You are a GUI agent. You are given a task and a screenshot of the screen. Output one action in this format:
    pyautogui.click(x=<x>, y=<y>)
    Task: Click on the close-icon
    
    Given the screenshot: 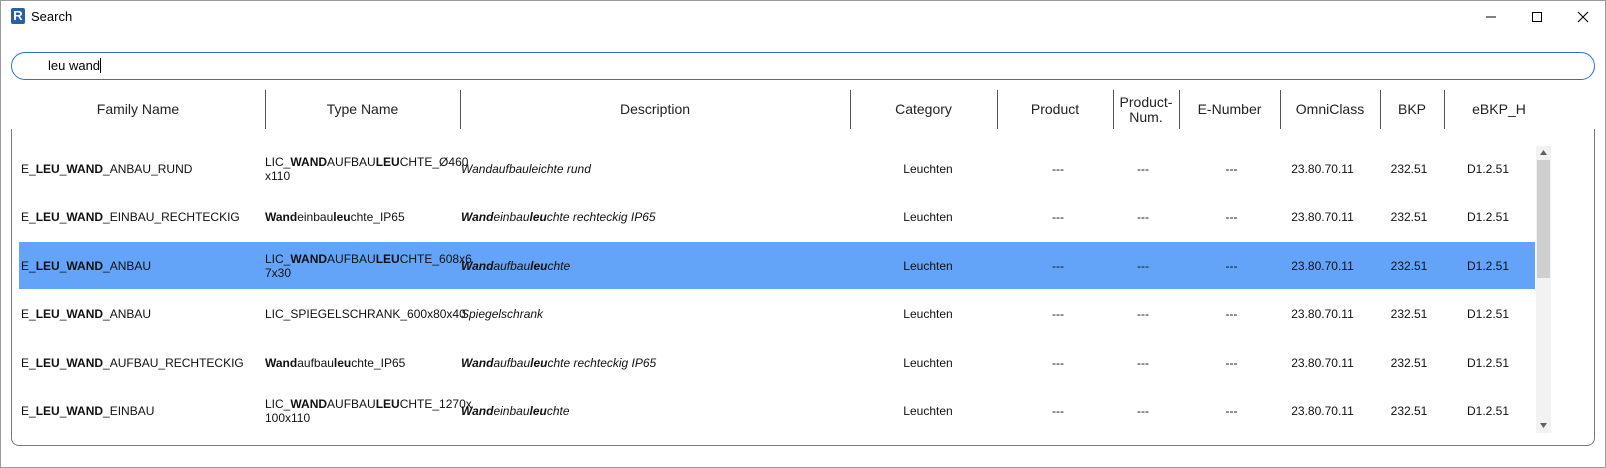 What is the action you would take?
    pyautogui.click(x=1583, y=17)
    